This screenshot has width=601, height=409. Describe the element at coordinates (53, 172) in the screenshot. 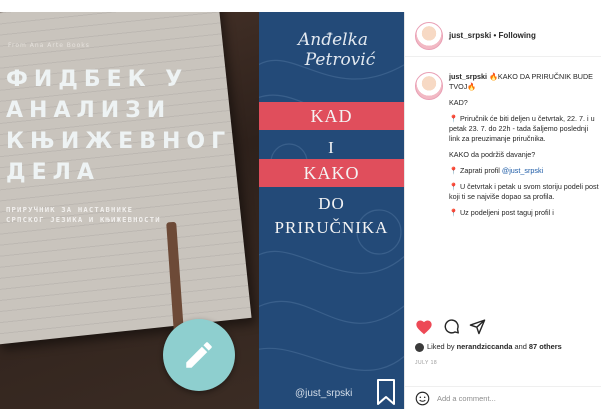

I see `book-title-line: ДЕЛА` at that location.